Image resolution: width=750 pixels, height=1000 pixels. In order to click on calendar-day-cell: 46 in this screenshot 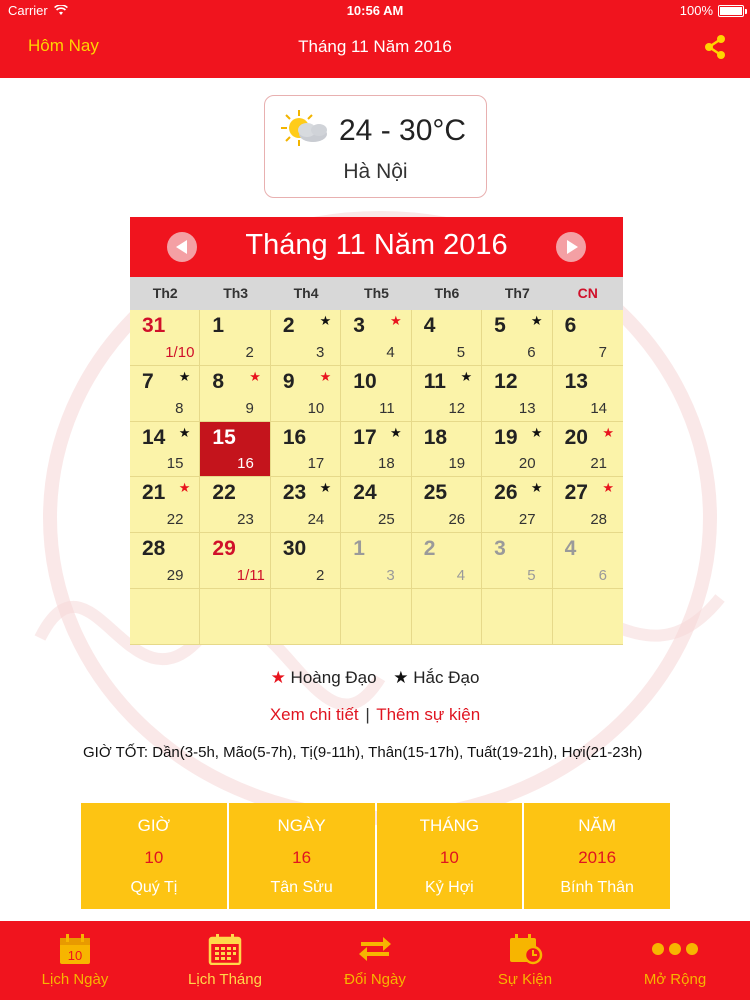, I will do `click(587, 561)`.